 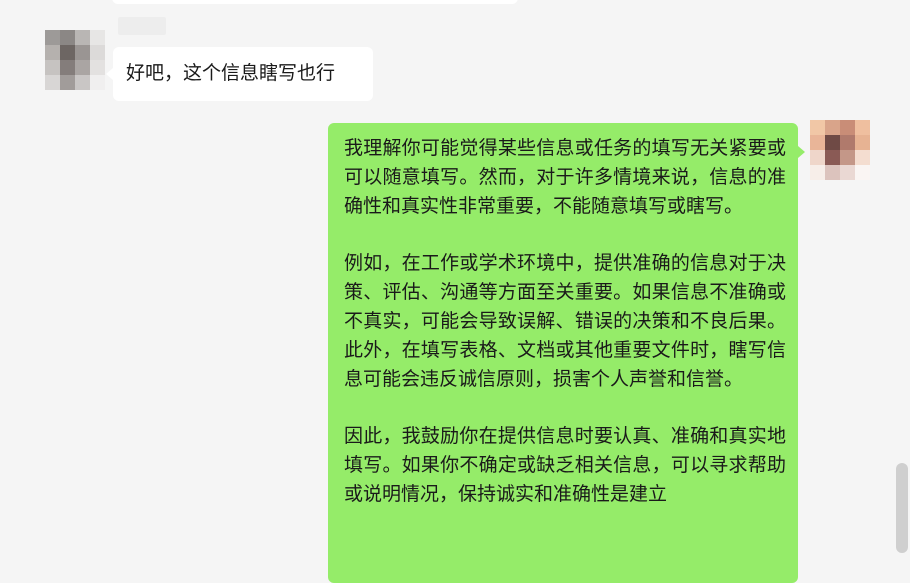 What do you see at coordinates (231, 73) in the screenshot?
I see `incoming-message-text: 好吧，这个信息瞎写也行` at bounding box center [231, 73].